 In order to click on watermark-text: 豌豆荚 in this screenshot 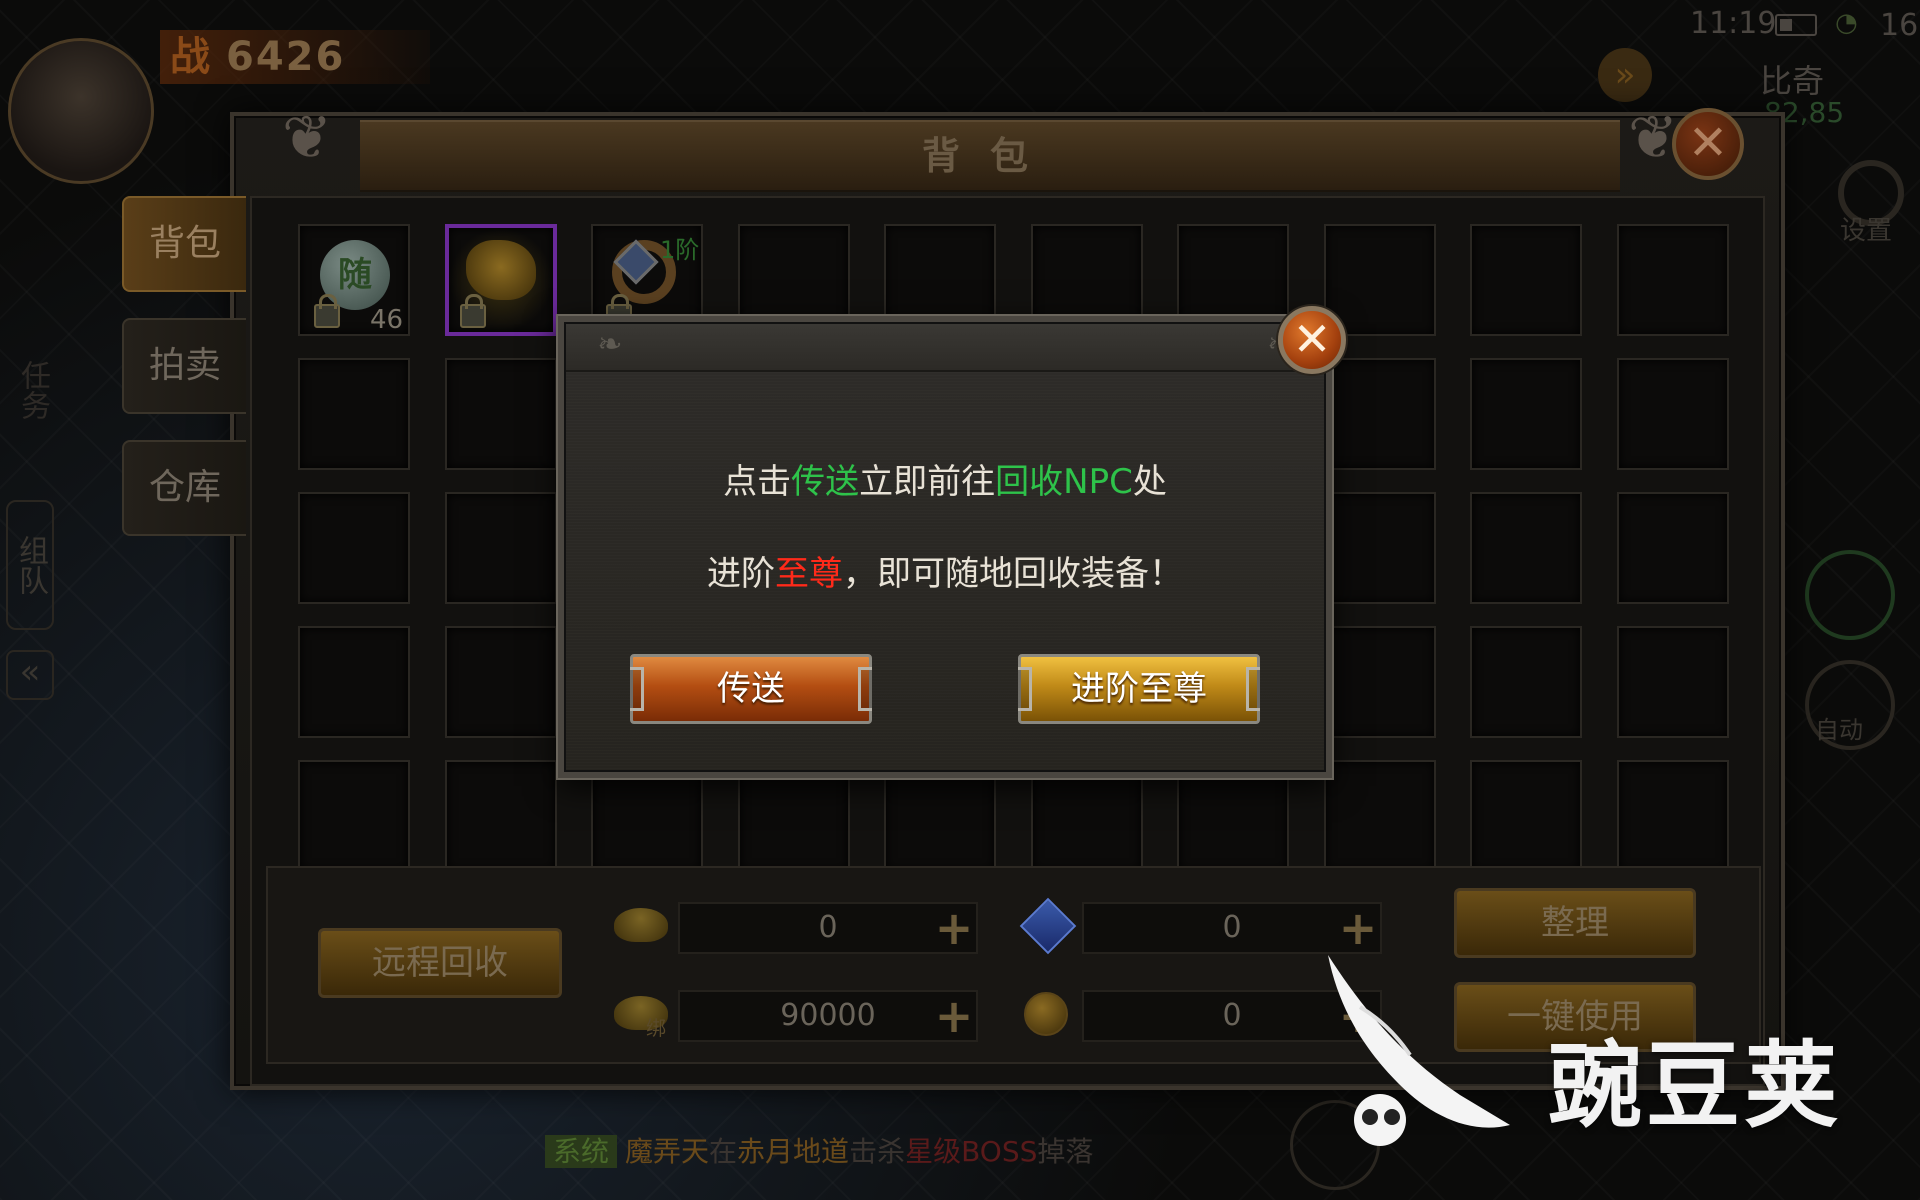, I will do `click(1695, 1086)`.